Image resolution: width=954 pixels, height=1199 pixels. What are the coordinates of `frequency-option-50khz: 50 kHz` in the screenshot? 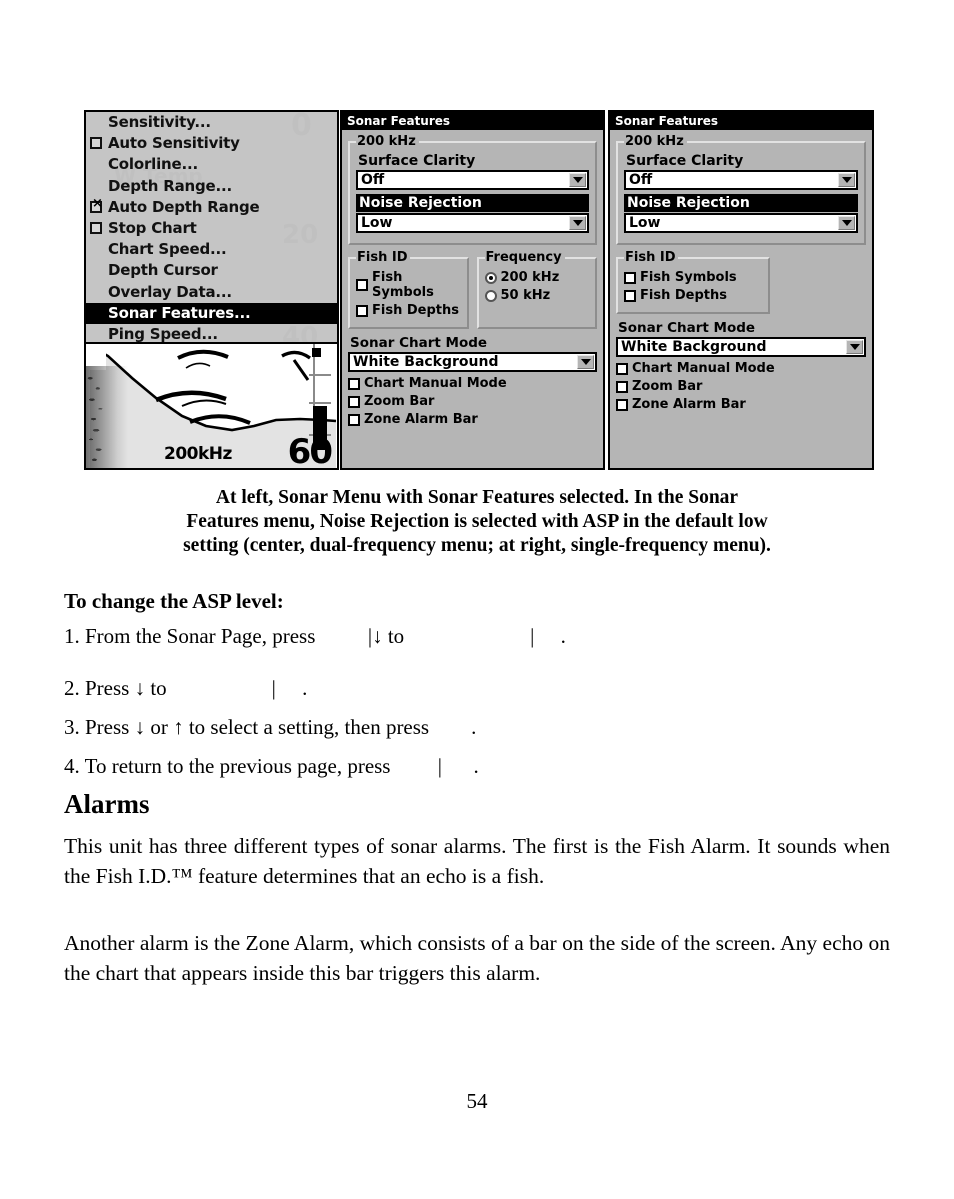 It's located at (537, 295).